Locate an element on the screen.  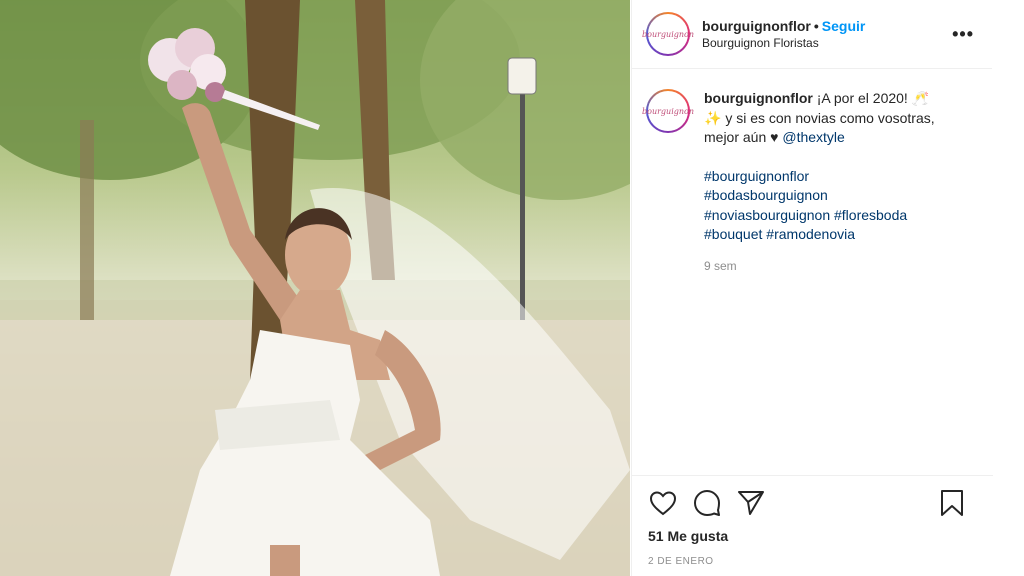
caption-avatar: bourguignon is located at coordinates (668, 111).